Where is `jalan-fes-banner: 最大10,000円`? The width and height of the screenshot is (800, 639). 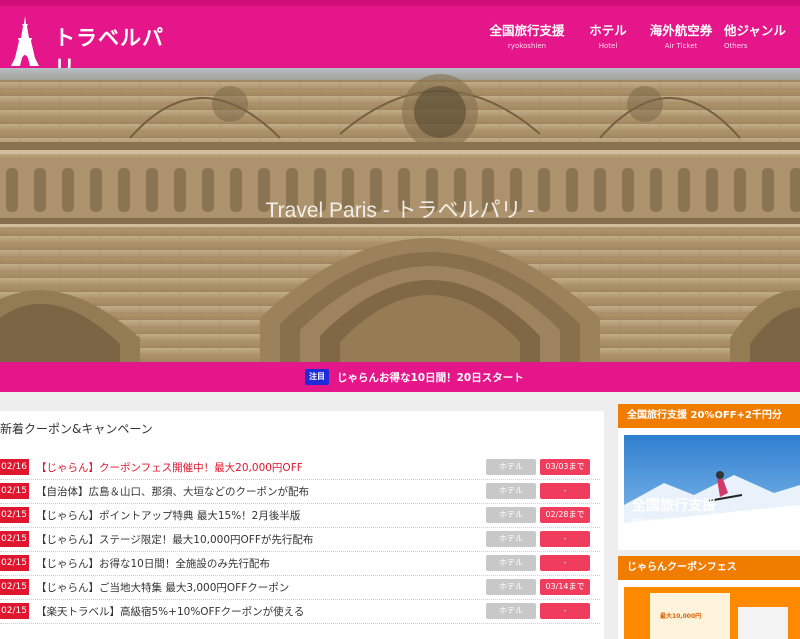 jalan-fes-banner: 最大10,000円 is located at coordinates (712, 613).